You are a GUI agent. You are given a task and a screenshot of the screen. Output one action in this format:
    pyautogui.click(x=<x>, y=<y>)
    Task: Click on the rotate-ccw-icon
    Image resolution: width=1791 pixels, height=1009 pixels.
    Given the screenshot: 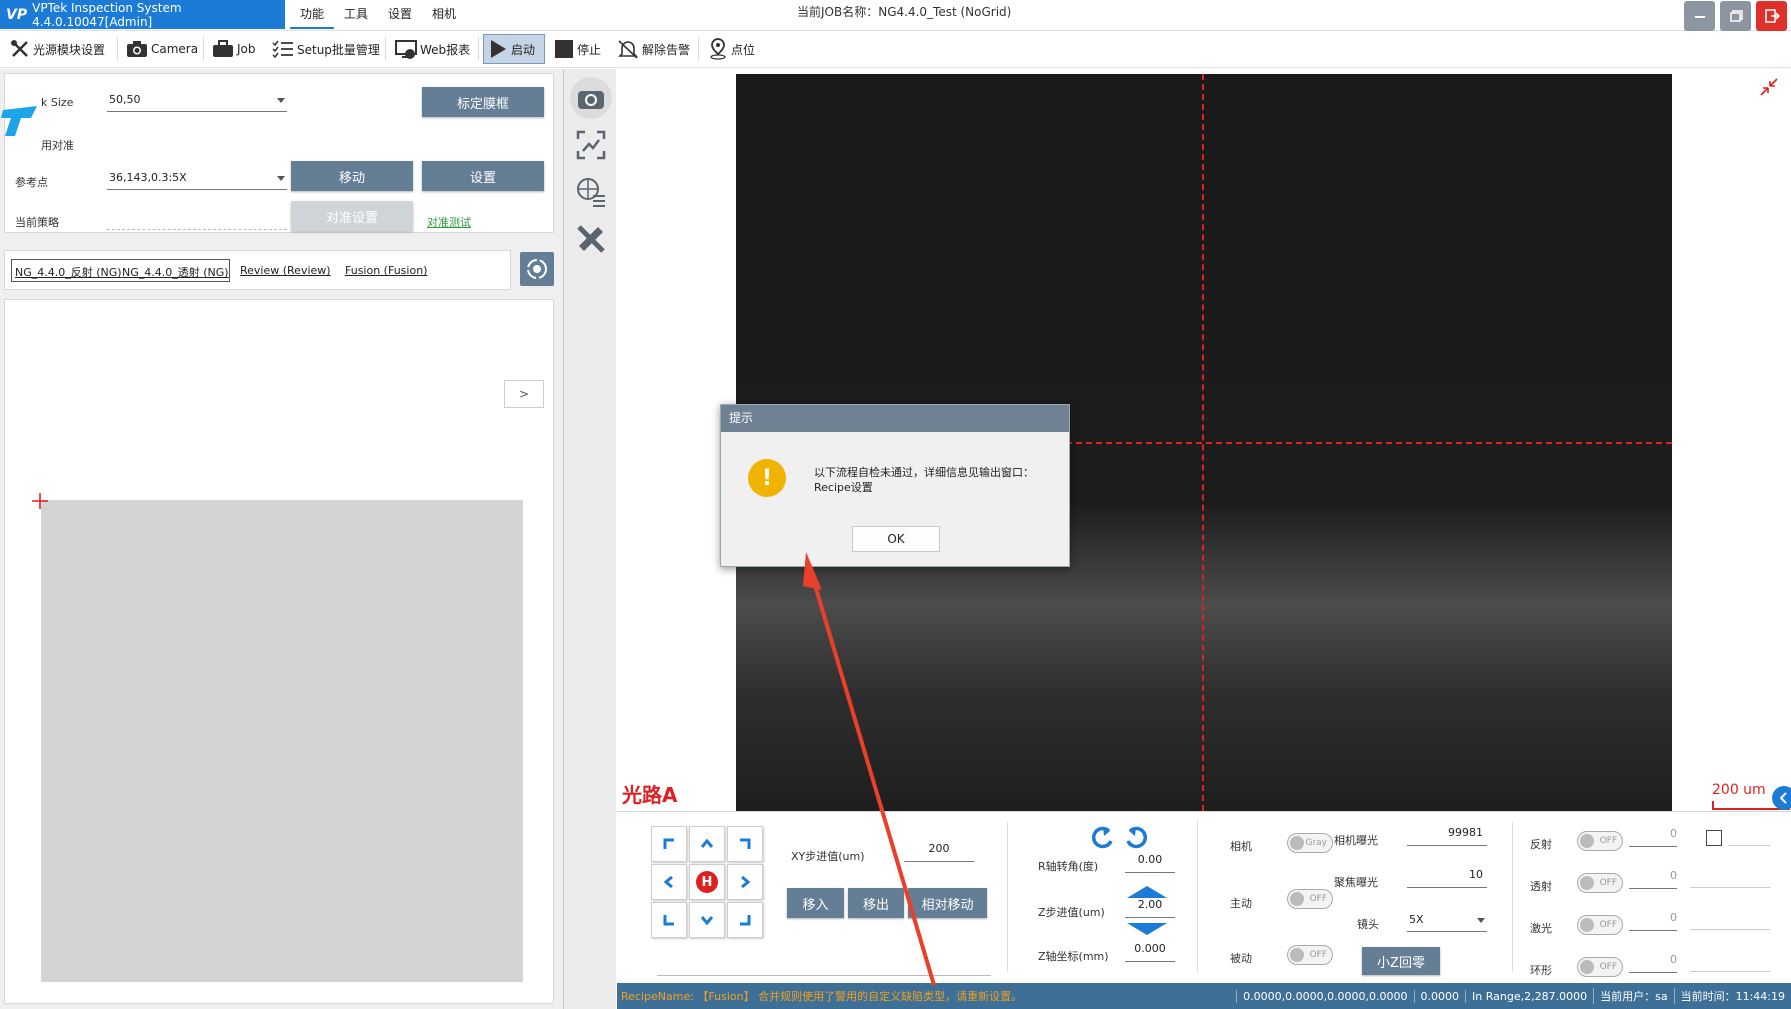 What is the action you would take?
    pyautogui.click(x=1102, y=838)
    